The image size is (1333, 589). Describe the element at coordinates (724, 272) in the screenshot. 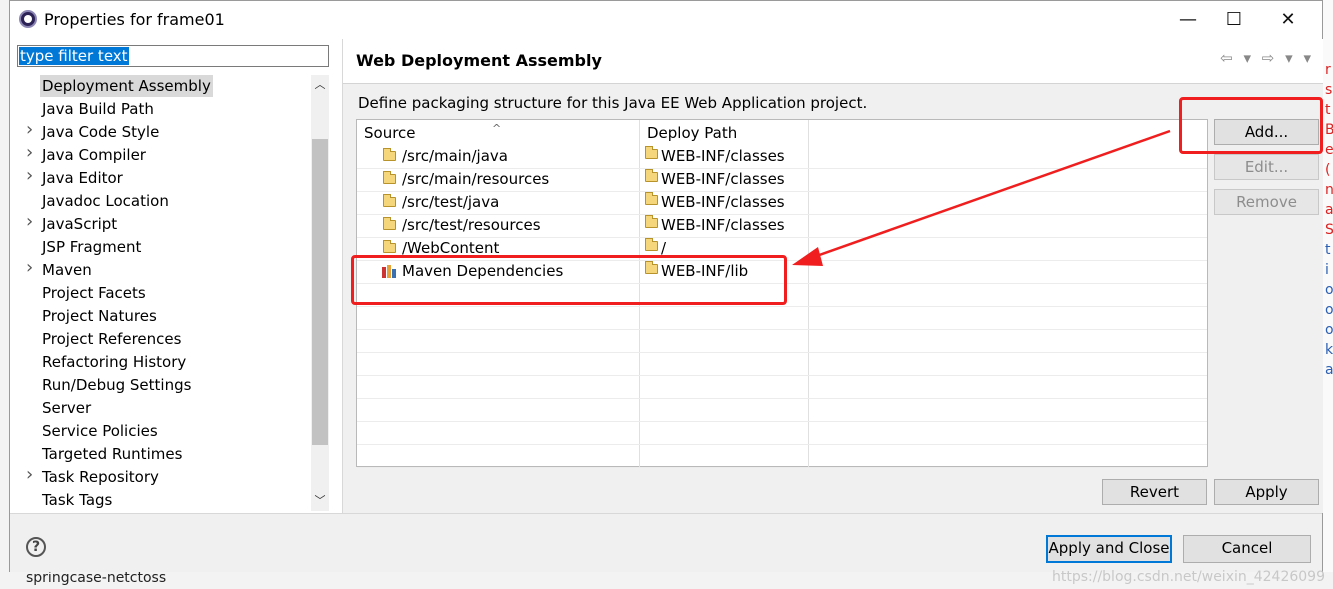

I see `deploy-path-cell: WEB-INF/lib` at that location.